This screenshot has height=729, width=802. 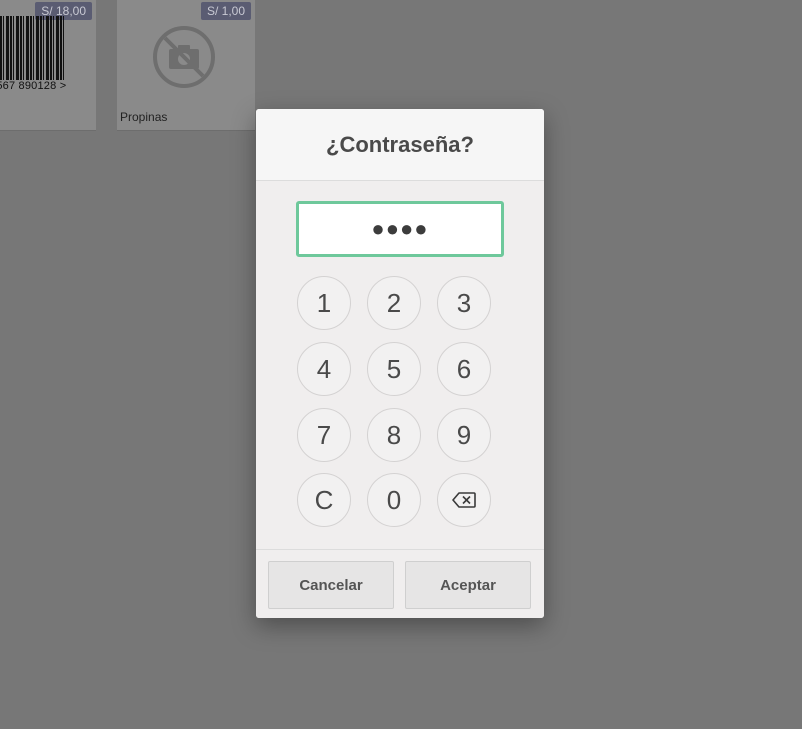 I want to click on key-clear: C, so click(x=324, y=500).